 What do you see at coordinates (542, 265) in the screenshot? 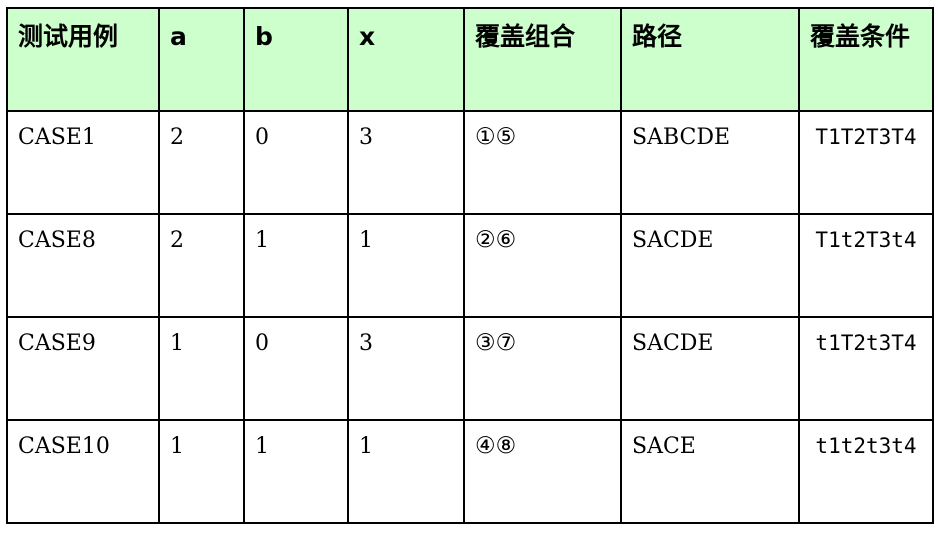
I see `combo-cell: ②⑥` at bounding box center [542, 265].